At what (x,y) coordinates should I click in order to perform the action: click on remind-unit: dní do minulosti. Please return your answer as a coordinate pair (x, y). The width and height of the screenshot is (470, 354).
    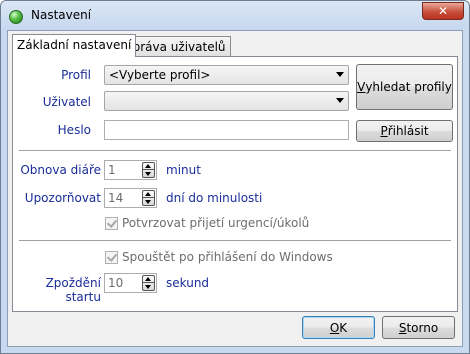
    Looking at the image, I should click on (214, 198).